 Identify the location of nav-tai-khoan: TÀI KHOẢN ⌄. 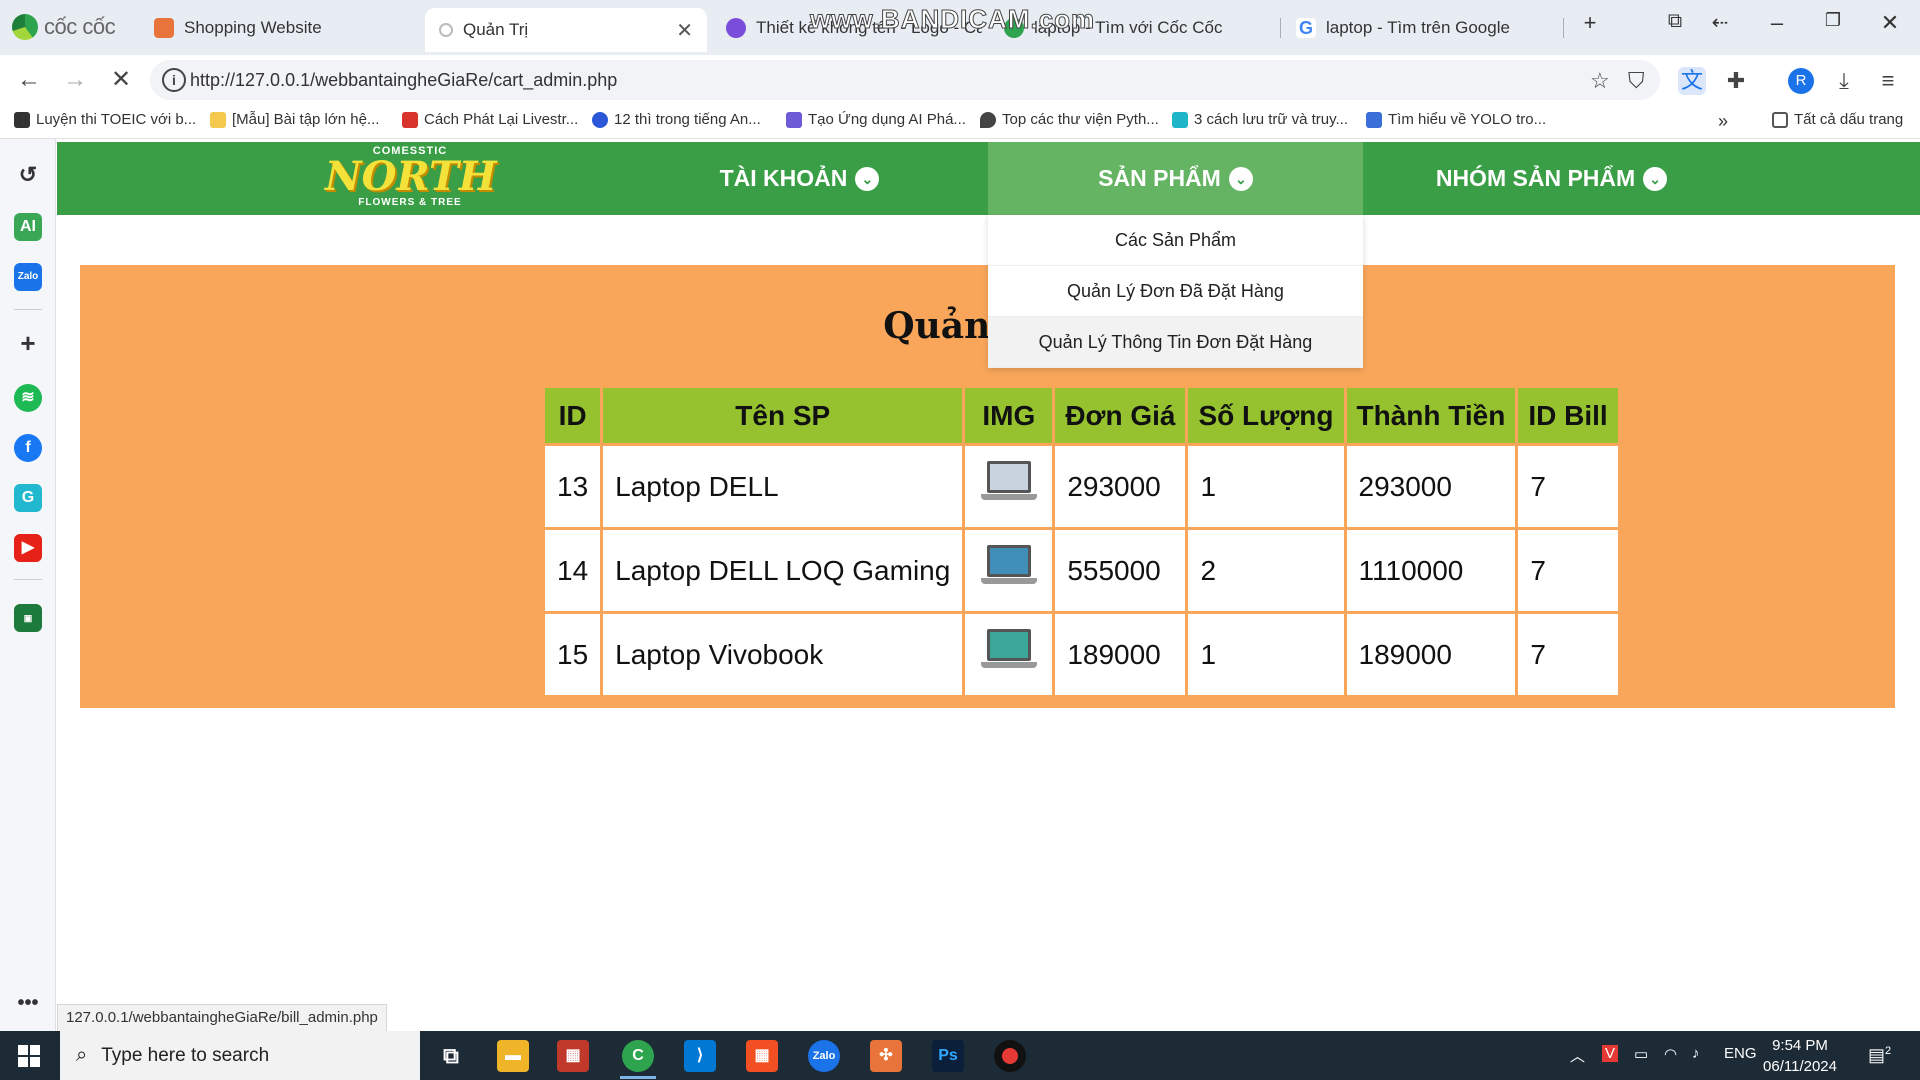
(799, 178).